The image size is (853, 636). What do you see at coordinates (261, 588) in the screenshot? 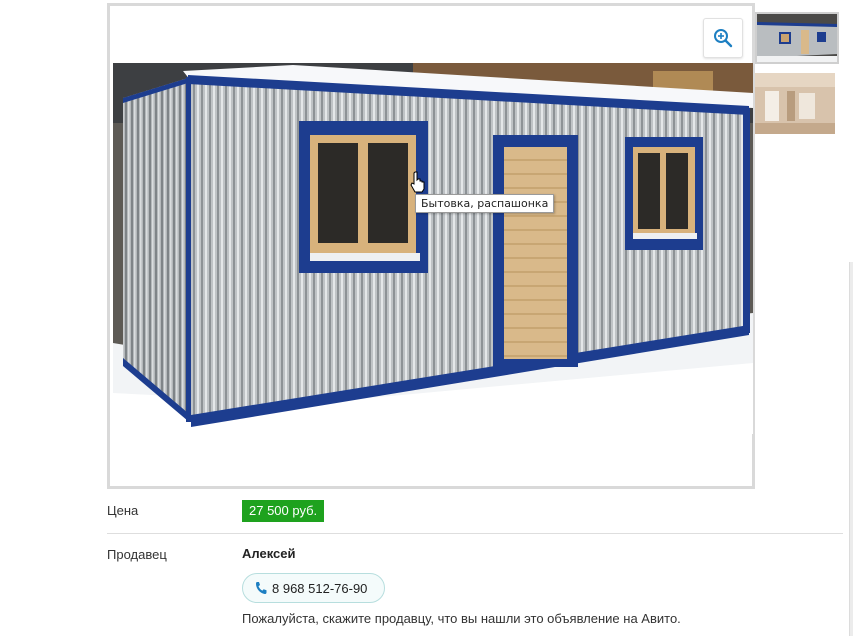
I see `phone-icon` at bounding box center [261, 588].